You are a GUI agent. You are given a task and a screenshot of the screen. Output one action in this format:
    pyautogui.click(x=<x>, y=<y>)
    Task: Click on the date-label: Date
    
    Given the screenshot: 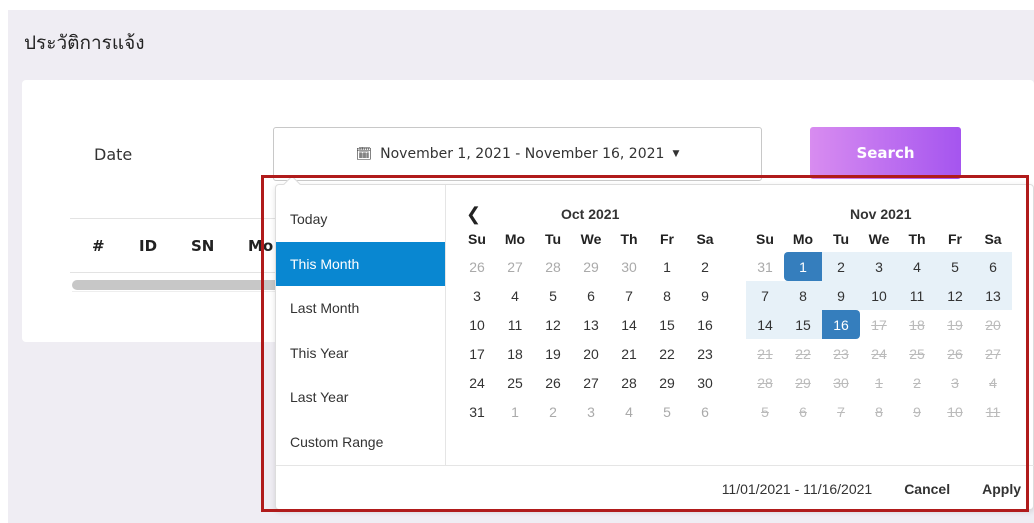 What is the action you would take?
    pyautogui.click(x=113, y=154)
    